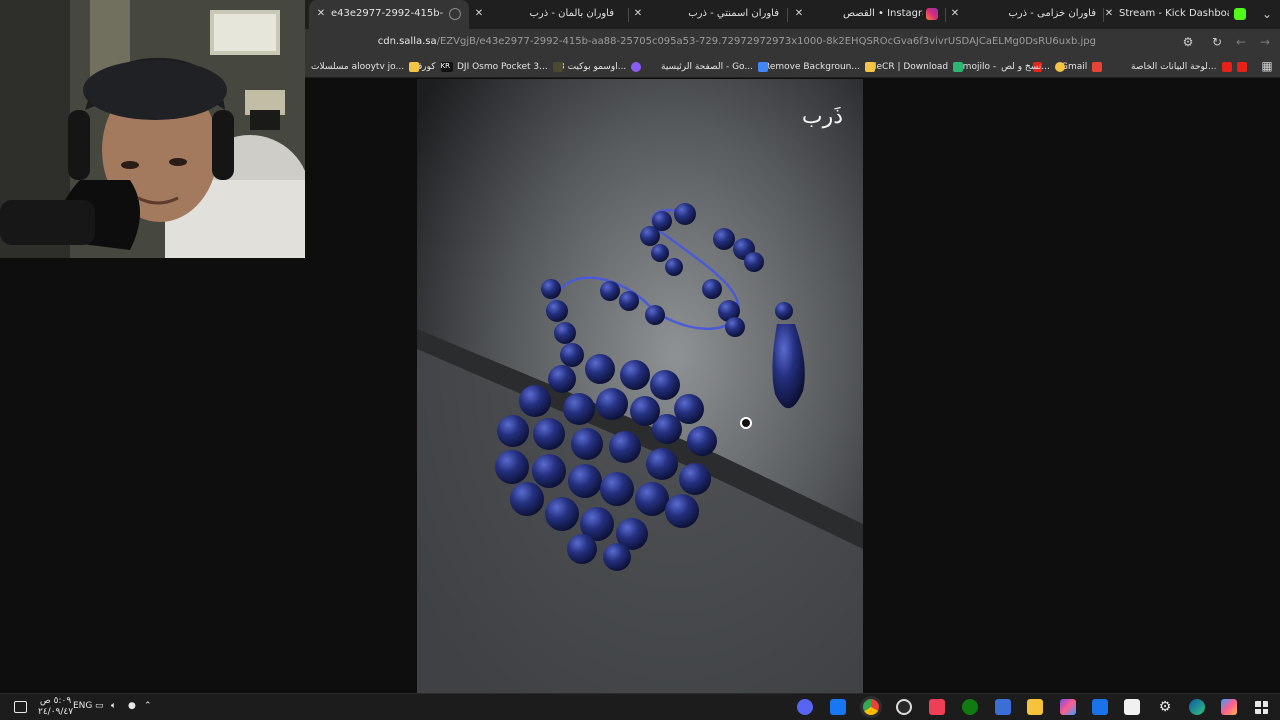  What do you see at coordinates (733, 13) in the screenshot?
I see `tab-title: فاوران اسمنتي - ذرب` at bounding box center [733, 13].